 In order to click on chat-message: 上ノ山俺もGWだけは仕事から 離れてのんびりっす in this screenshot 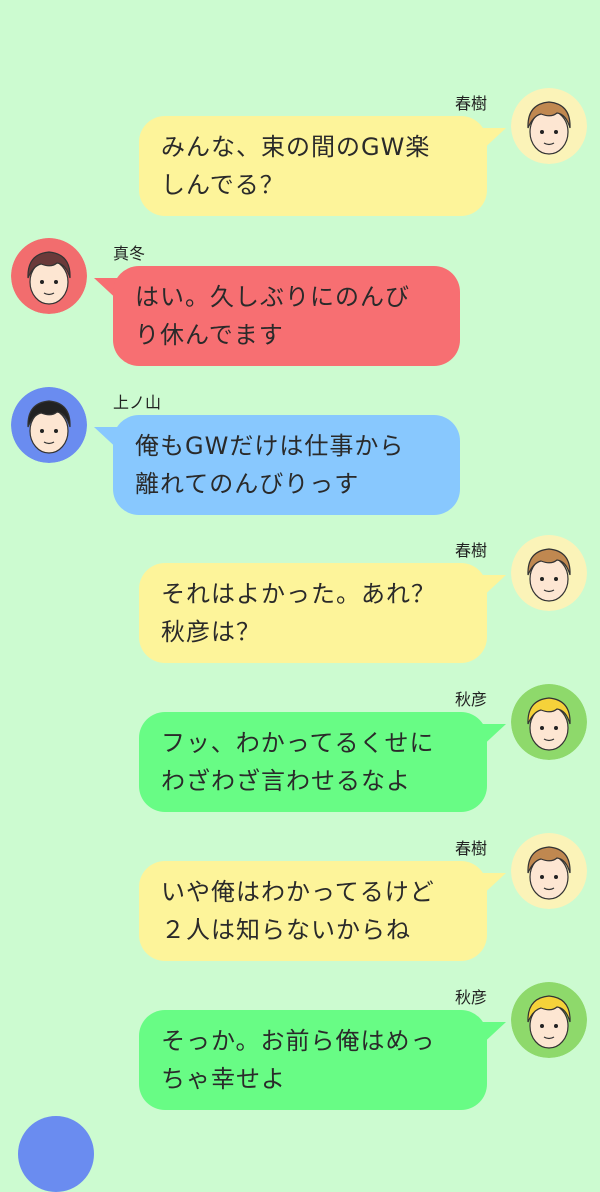, I will do `click(300, 462)`.